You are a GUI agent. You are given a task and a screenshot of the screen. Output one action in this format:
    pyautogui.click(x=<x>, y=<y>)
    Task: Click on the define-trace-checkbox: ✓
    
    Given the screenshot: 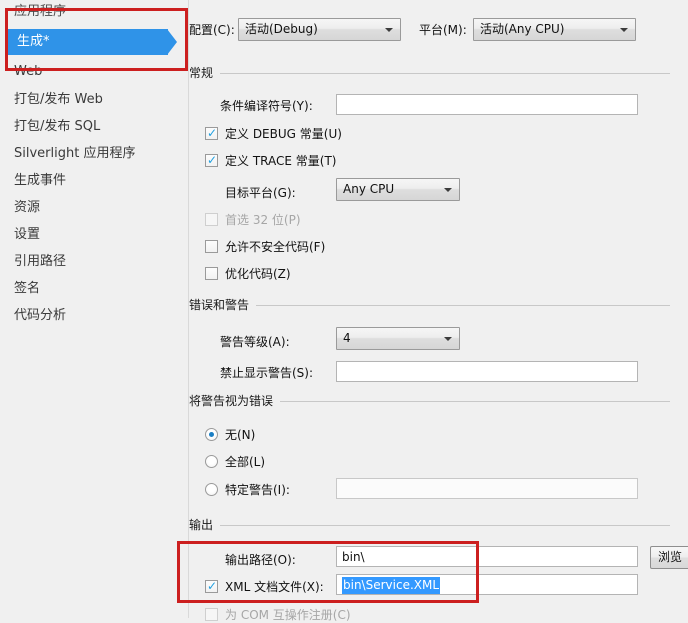 What is the action you would take?
    pyautogui.click(x=211, y=160)
    